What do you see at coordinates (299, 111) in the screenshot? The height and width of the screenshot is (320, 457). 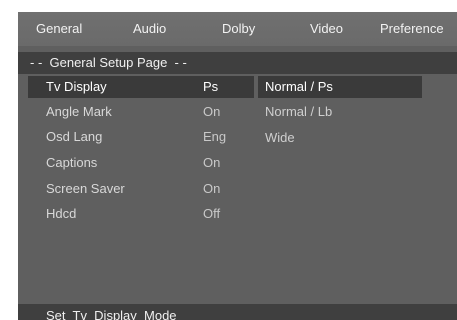 I see `option-label: Normal / Lb` at bounding box center [299, 111].